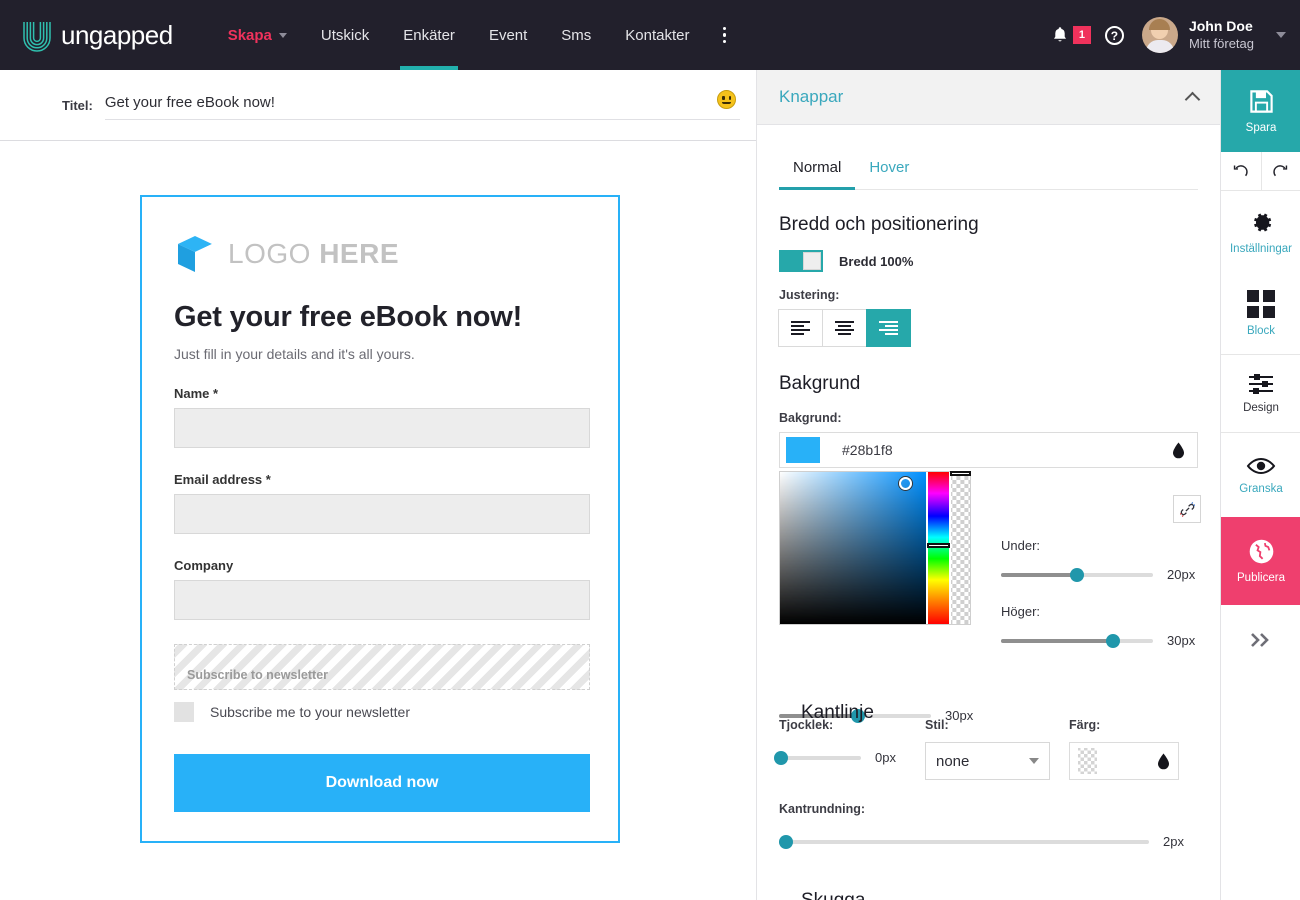  I want to click on title-input, so click(422, 105).